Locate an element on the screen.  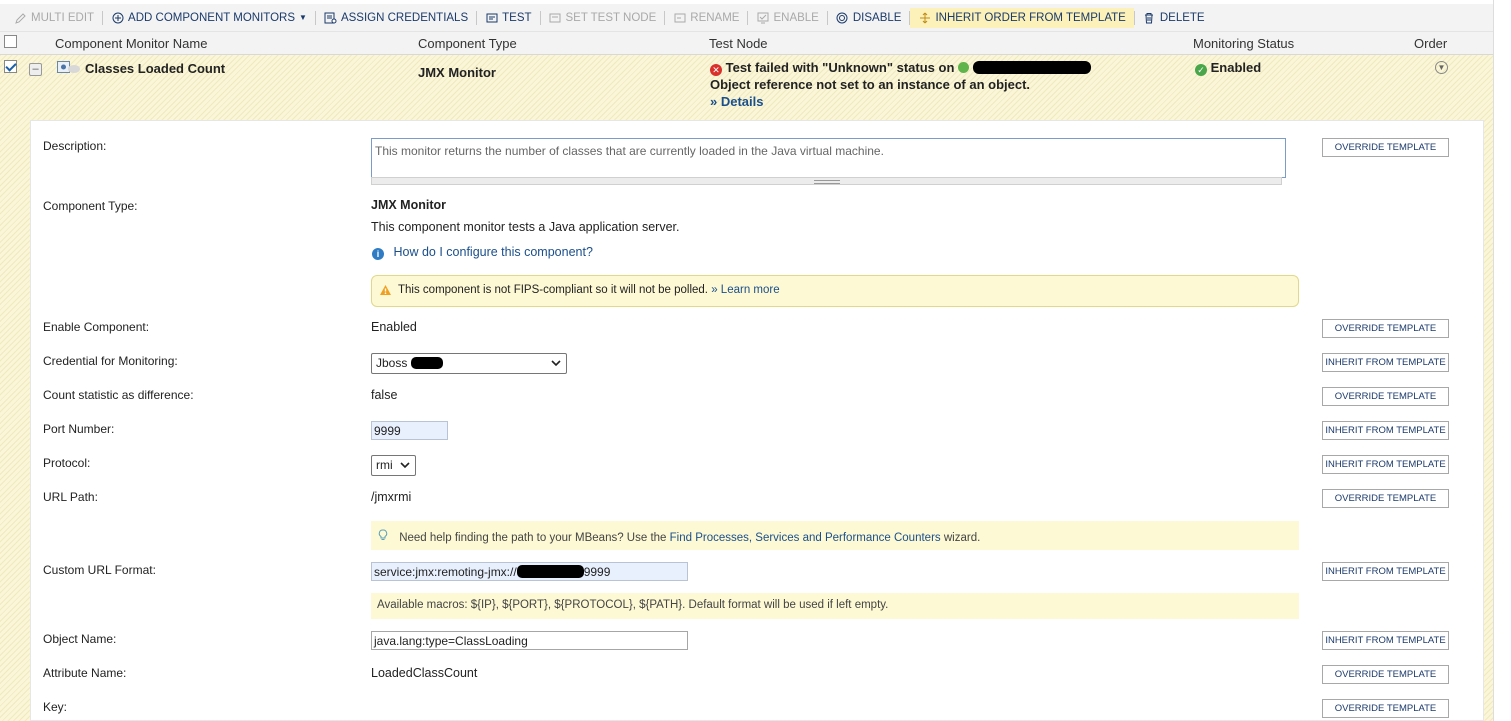
count-difference-value: false is located at coordinates (384, 395).